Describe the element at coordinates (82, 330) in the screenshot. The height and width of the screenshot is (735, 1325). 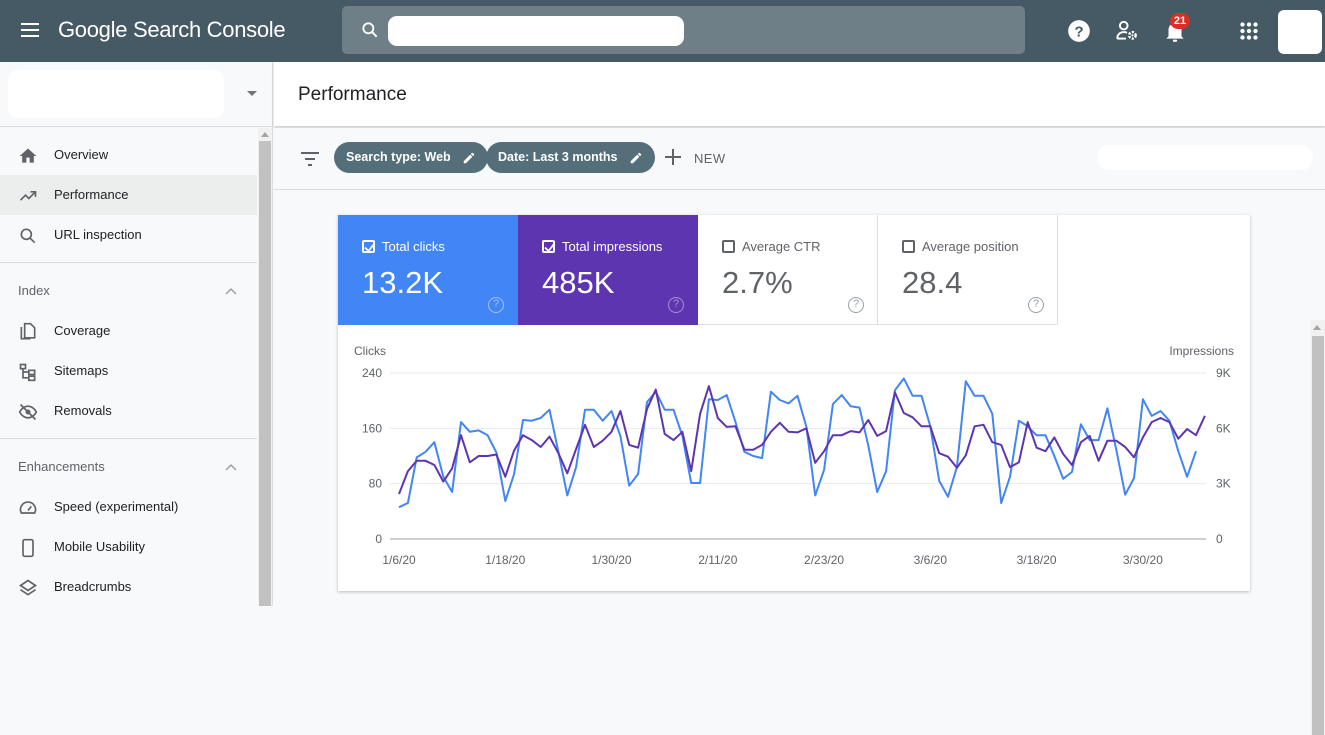
I see `sidebar-item-label: Coverage` at that location.